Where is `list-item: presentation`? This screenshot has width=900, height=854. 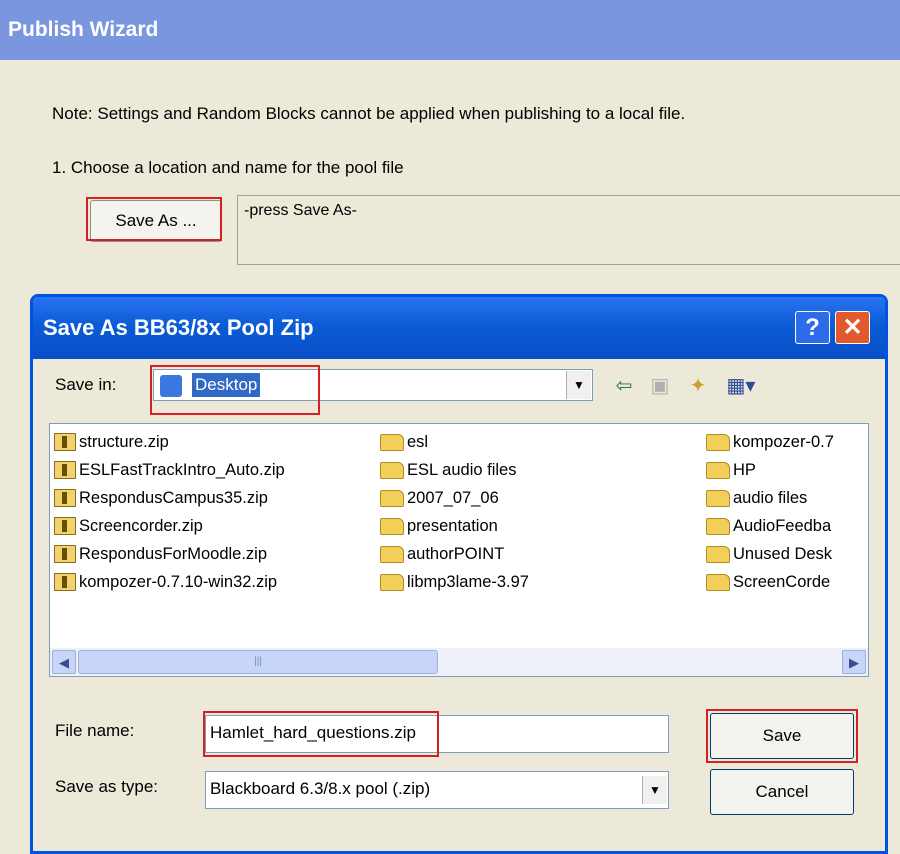 list-item: presentation is located at coordinates (439, 526).